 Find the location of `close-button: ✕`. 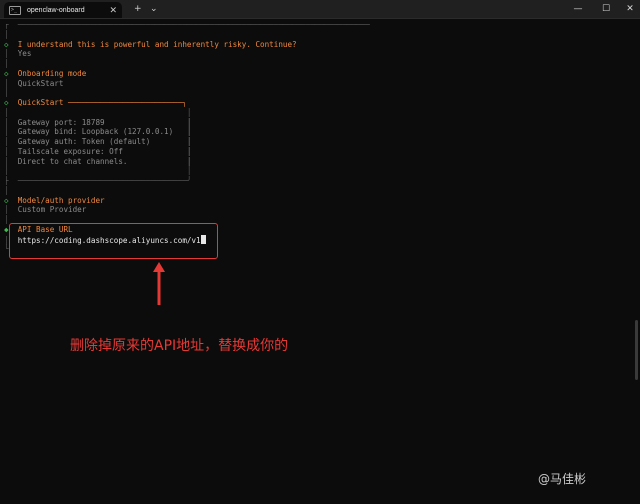

close-button: ✕ is located at coordinates (628, 9).